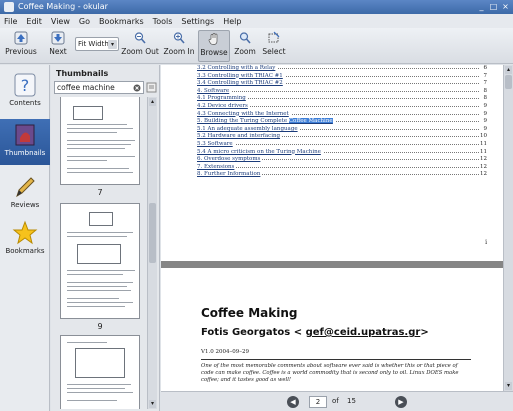 The image size is (513, 411). I want to click on menu-help: Help, so click(232, 21).